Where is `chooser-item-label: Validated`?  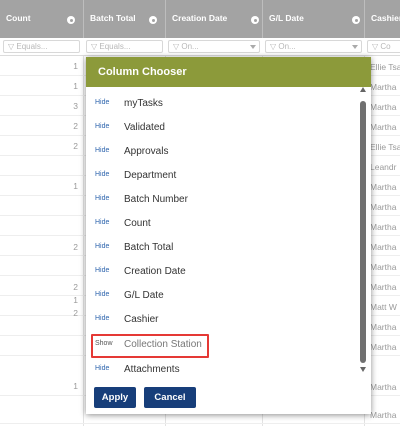
chooser-item-label: Validated is located at coordinates (144, 127).